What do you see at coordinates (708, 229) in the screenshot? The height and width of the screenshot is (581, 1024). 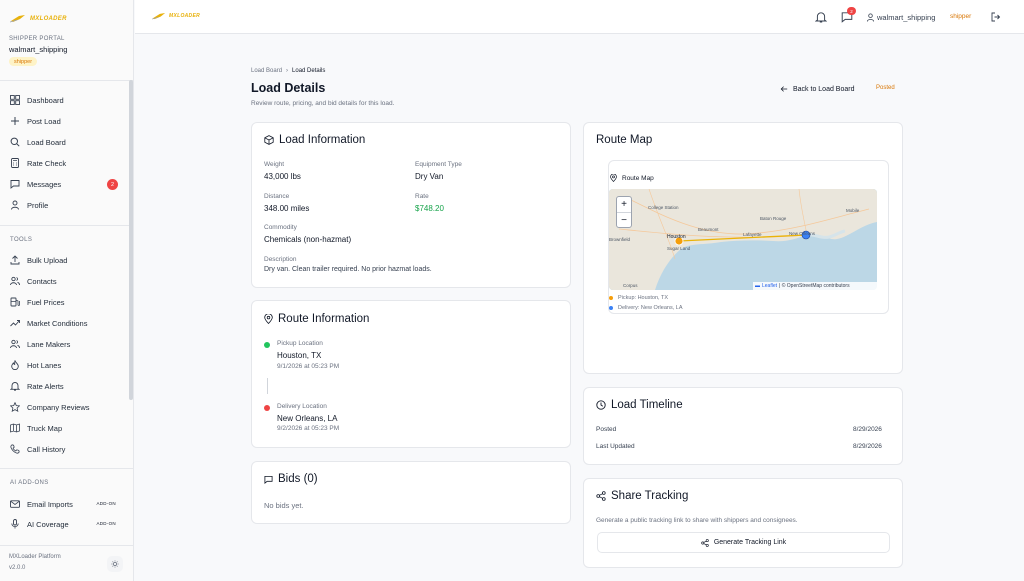 I see `map-city-label: Beaumont` at bounding box center [708, 229].